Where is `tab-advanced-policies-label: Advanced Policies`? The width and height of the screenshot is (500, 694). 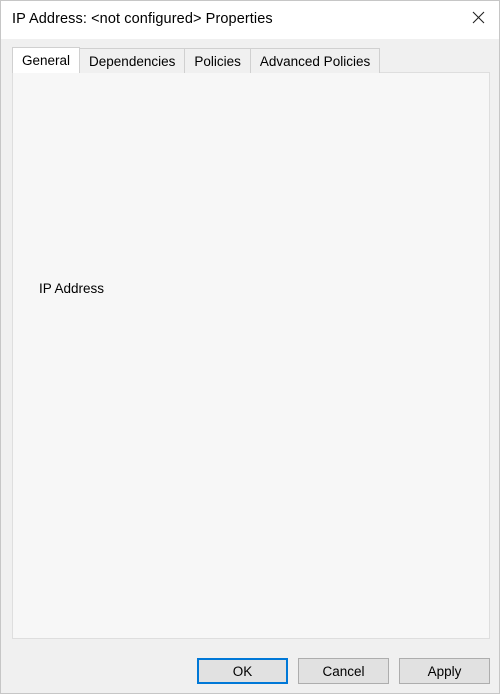
tab-advanced-policies-label: Advanced Policies is located at coordinates (315, 61).